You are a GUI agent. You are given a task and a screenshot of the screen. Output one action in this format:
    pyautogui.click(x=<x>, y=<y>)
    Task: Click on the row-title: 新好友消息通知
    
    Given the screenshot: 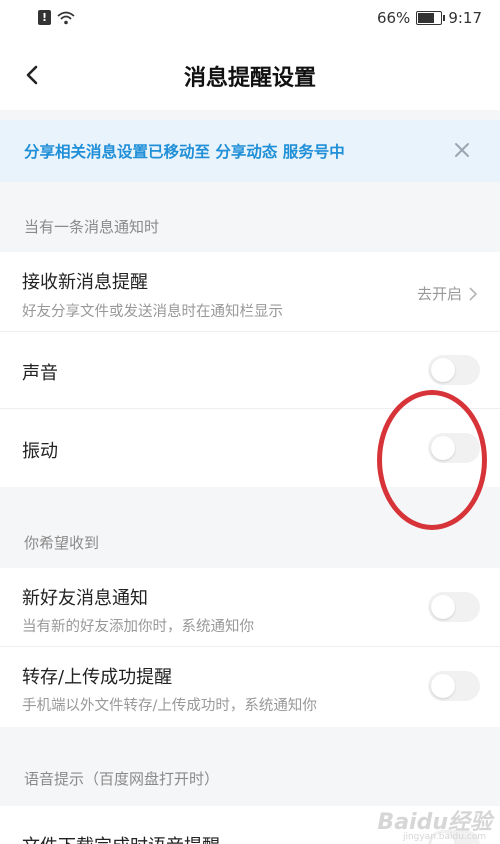 What is the action you would take?
    pyautogui.click(x=85, y=598)
    